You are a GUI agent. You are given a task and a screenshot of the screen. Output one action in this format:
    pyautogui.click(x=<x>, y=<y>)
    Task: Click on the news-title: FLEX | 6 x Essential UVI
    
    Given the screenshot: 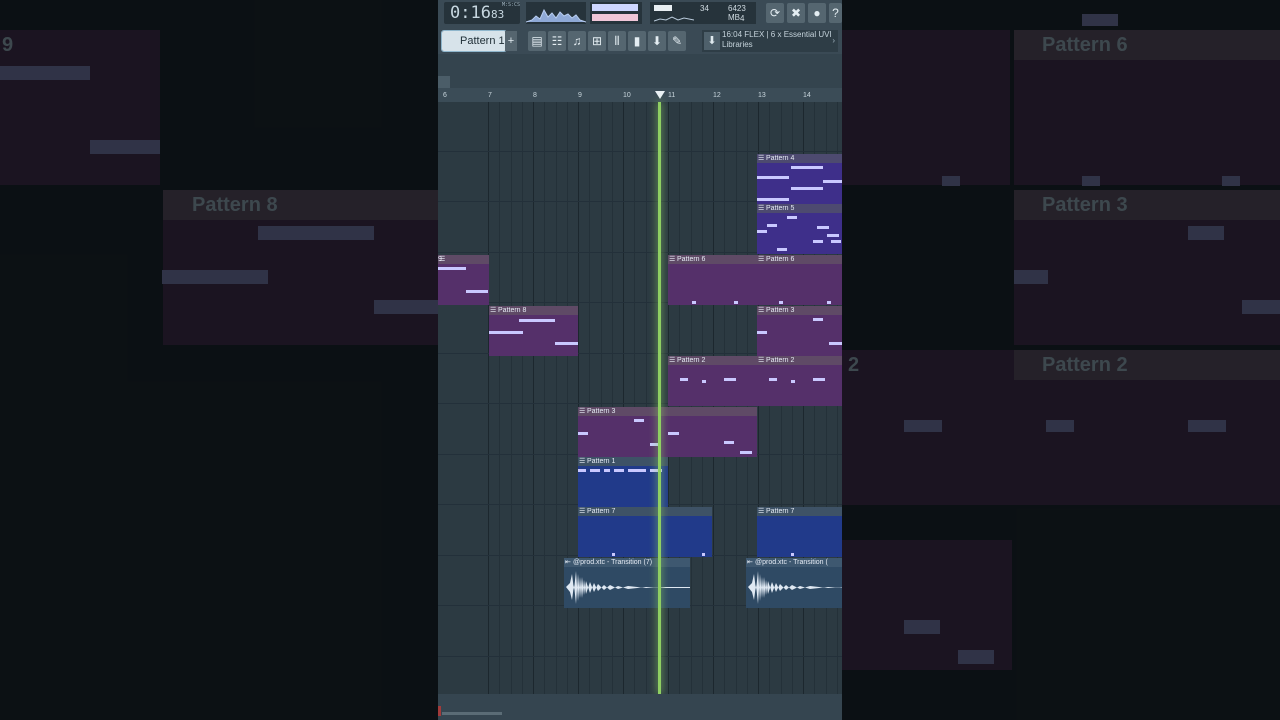 What is the action you would take?
    pyautogui.click(x=788, y=34)
    